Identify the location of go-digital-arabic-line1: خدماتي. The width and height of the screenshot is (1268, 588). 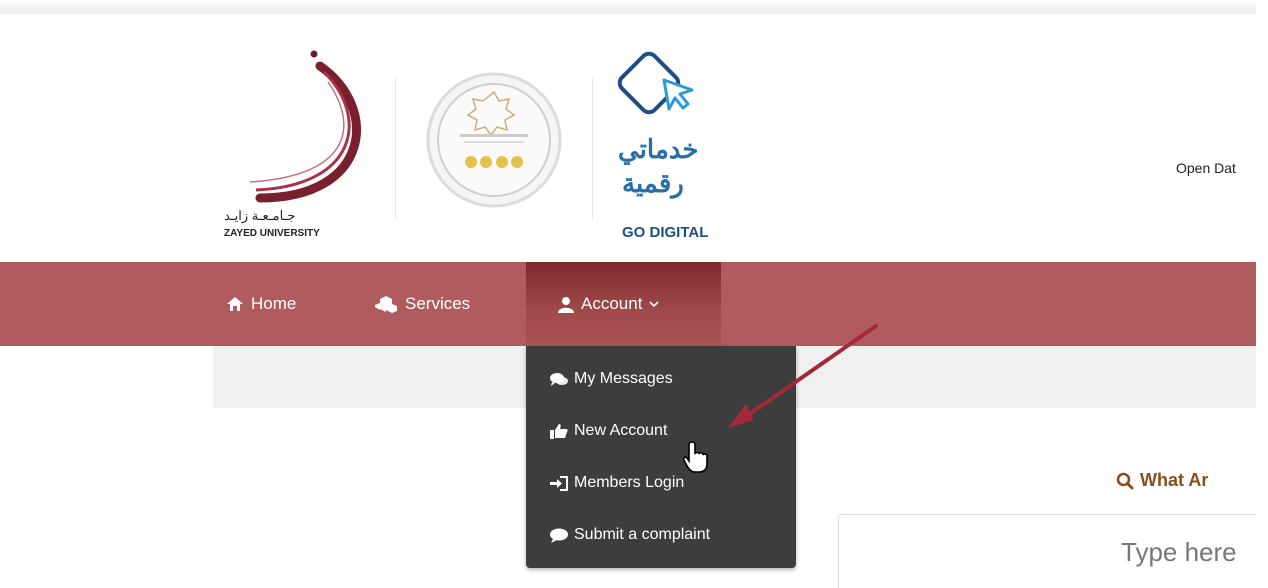
(658, 149).